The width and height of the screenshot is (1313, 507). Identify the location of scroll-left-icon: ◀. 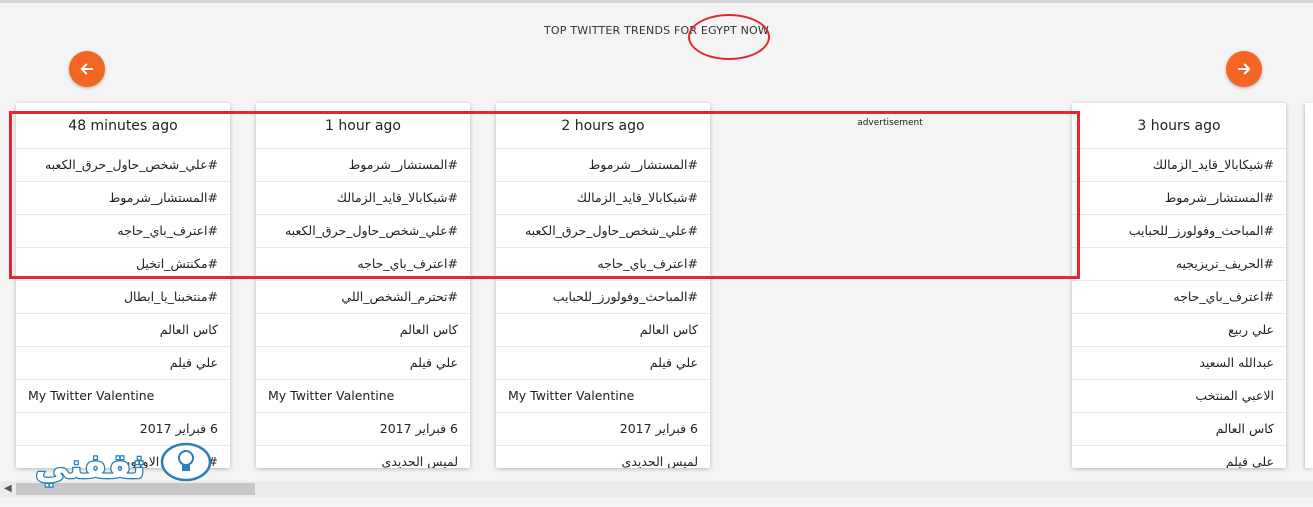
(8, 488).